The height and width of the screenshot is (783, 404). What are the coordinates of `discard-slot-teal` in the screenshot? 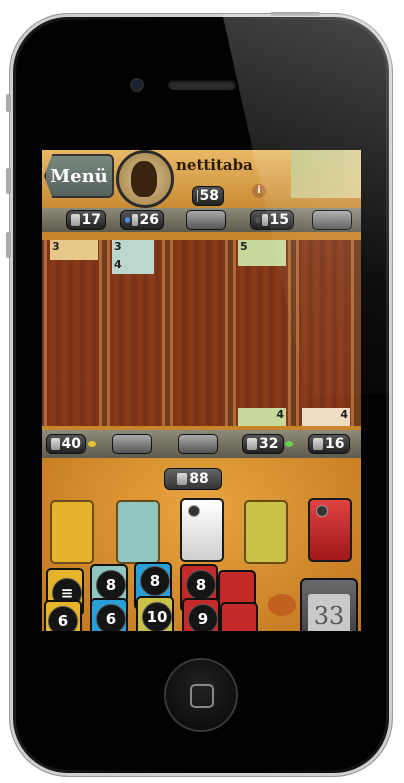 It's located at (138, 532).